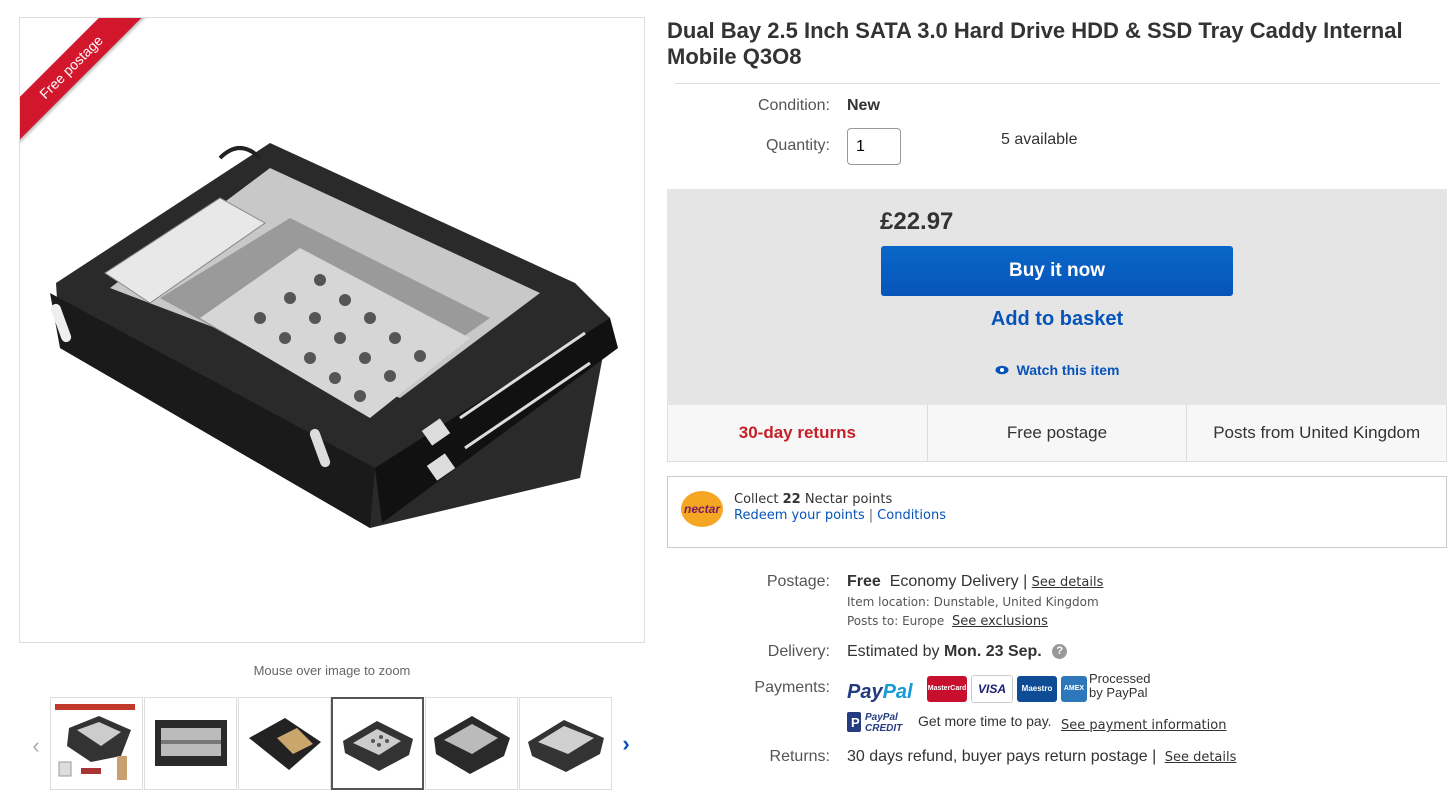 The image size is (1455, 806). What do you see at coordinates (1002, 370) in the screenshot?
I see `eye-icon` at bounding box center [1002, 370].